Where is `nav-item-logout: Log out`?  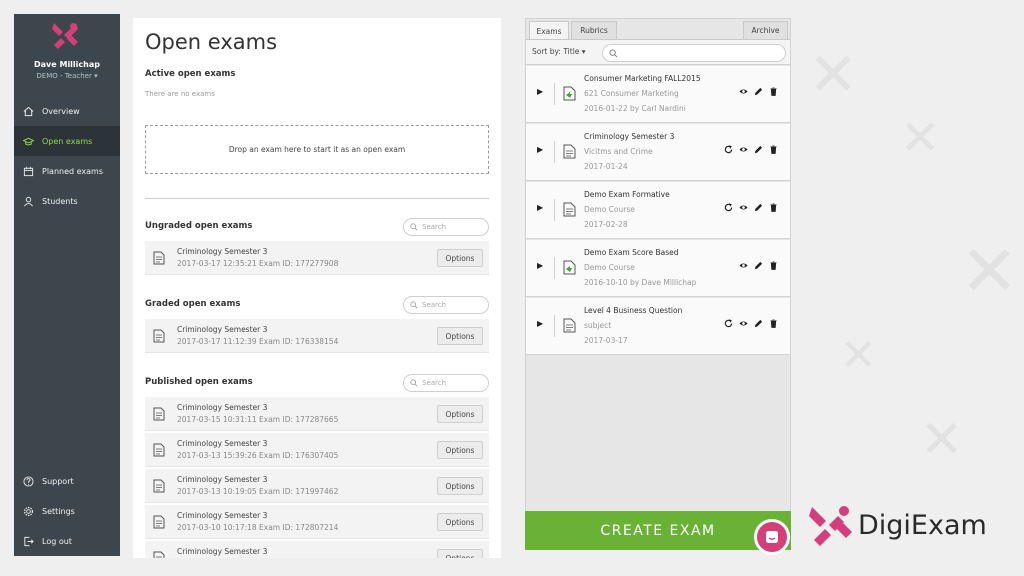 nav-item-logout: Log out is located at coordinates (67, 541).